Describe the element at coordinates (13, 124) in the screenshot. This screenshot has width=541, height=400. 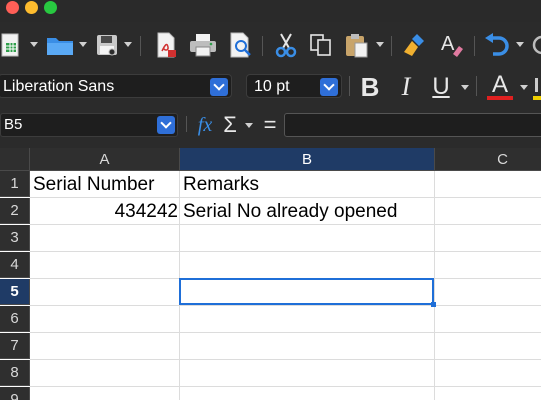
I see `cell-reference: B5` at that location.